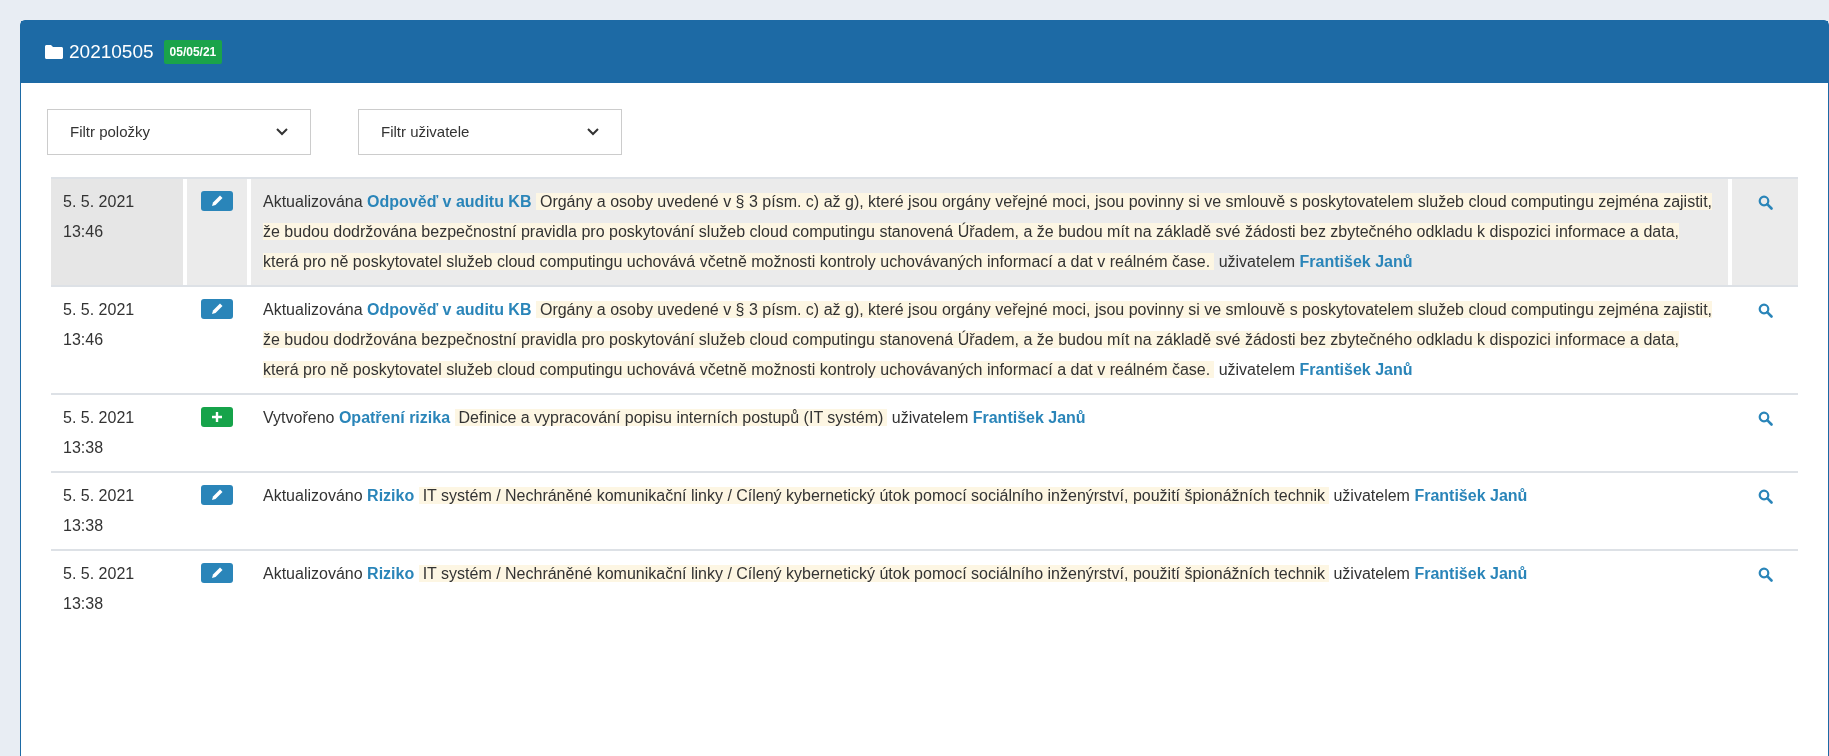 This screenshot has height=756, width=1829. Describe the element at coordinates (111, 51) in the screenshot. I see `panel-title: 20210505` at that location.